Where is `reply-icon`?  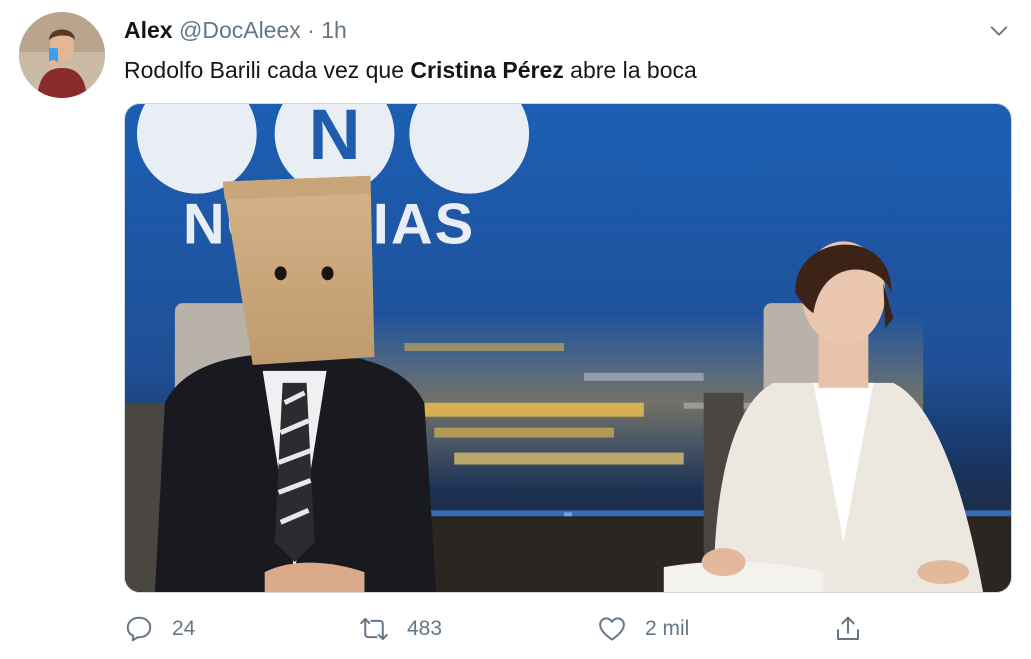 reply-icon is located at coordinates (139, 629).